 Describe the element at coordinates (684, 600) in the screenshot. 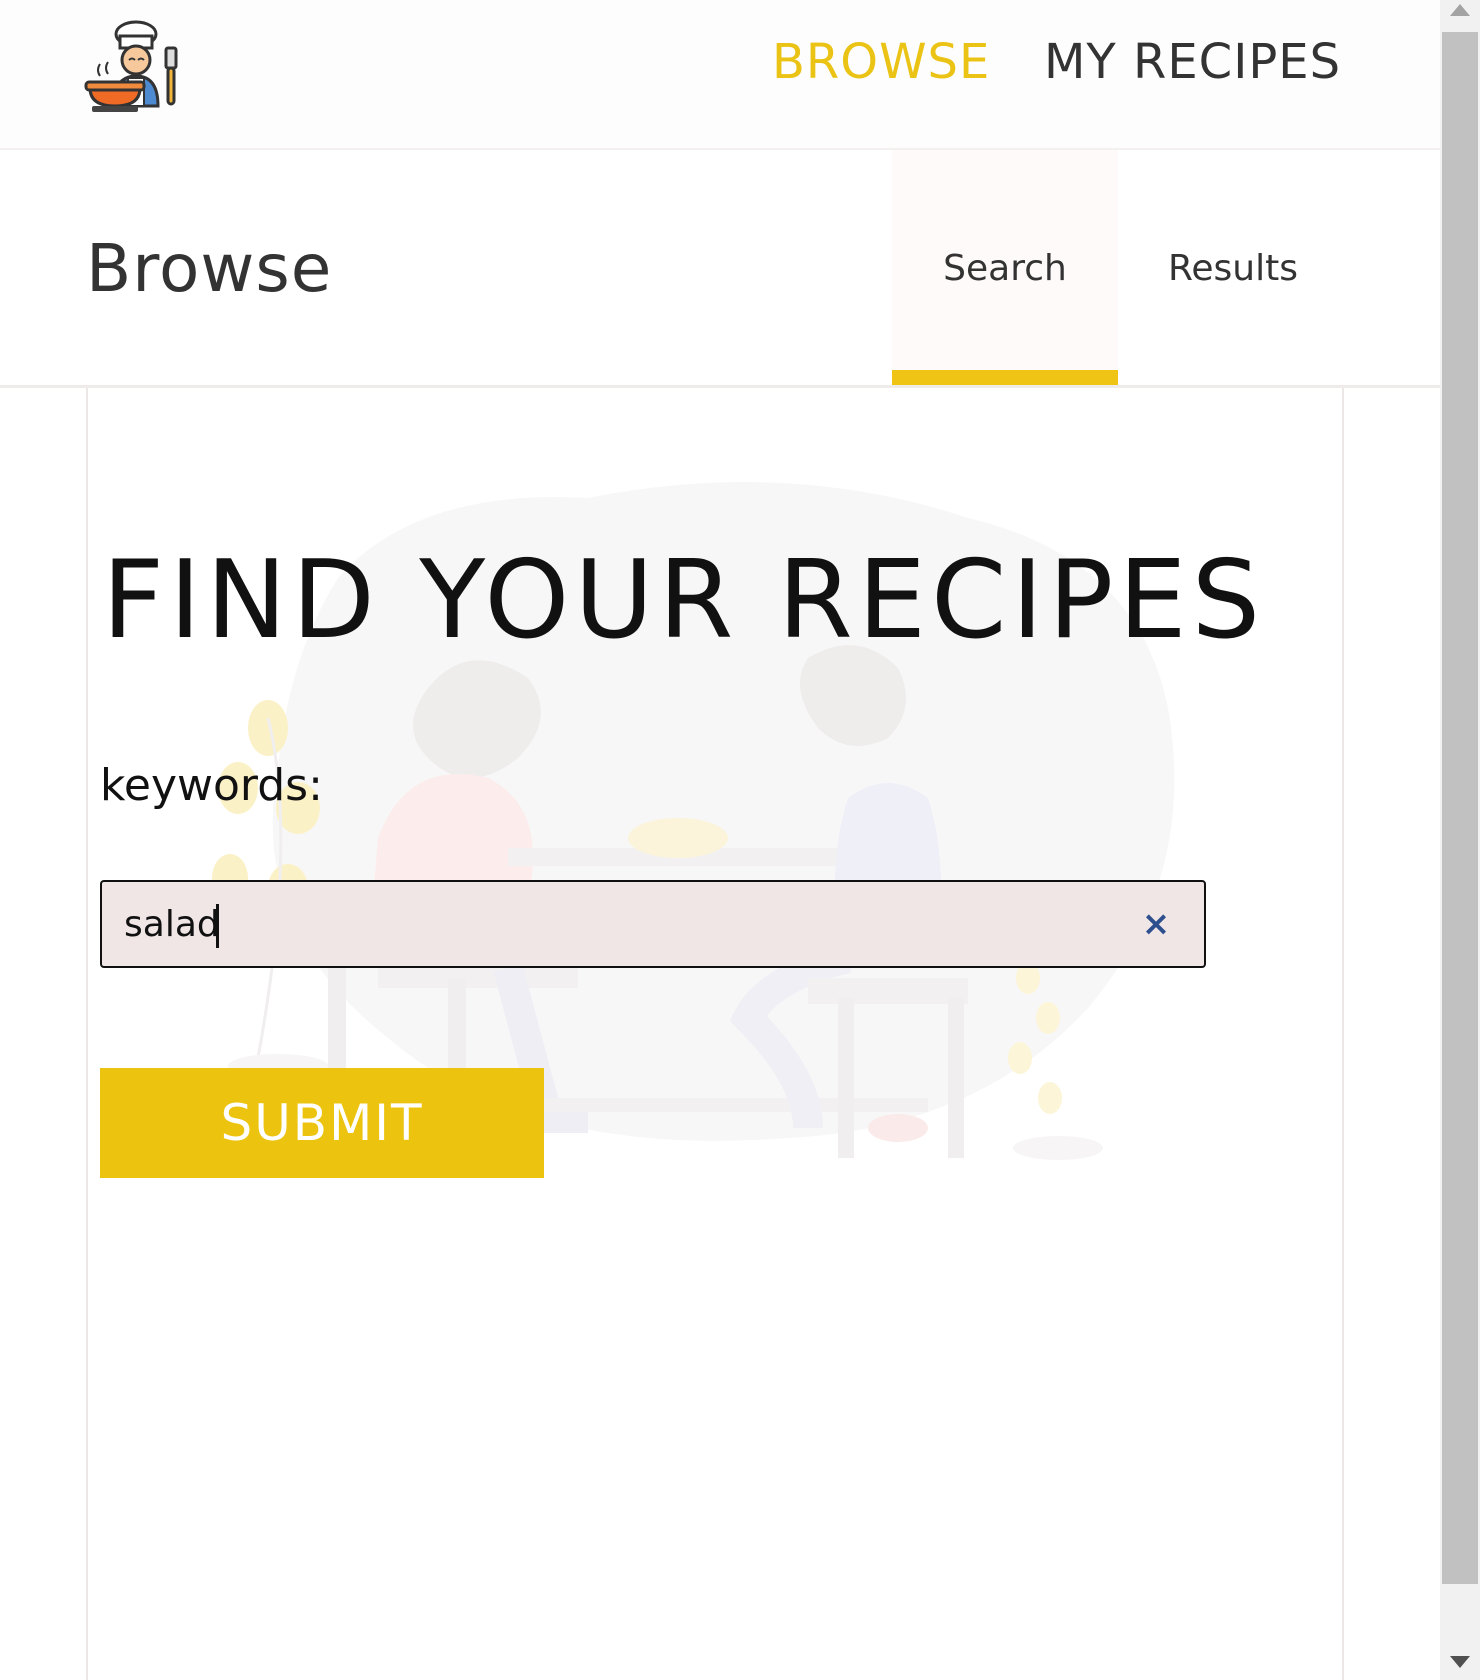

I see `hero-heading: FIND YOUR RECIPES` at that location.